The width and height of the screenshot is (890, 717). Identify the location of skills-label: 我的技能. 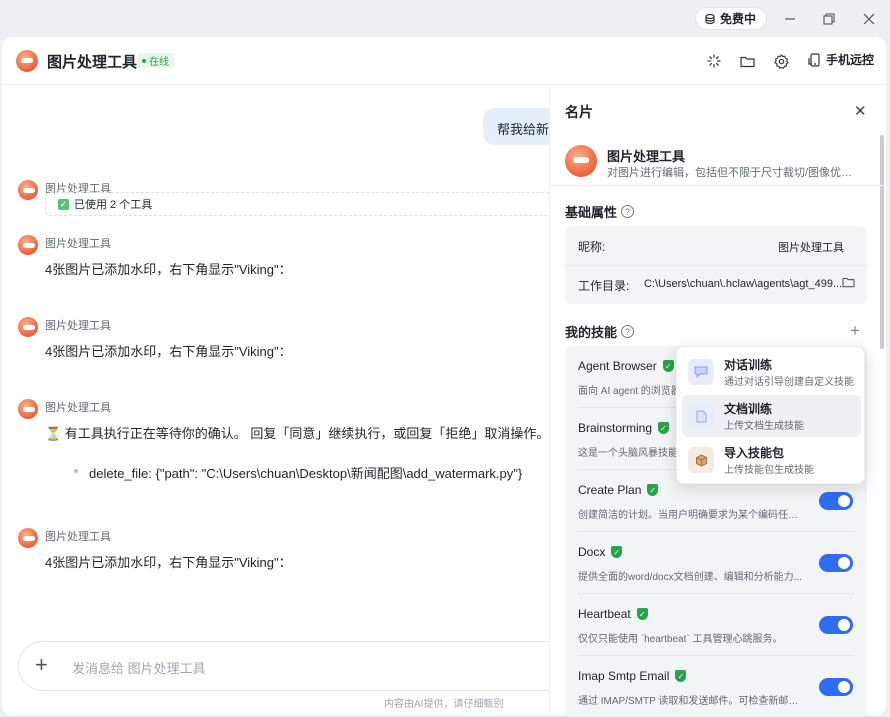
(591, 332).